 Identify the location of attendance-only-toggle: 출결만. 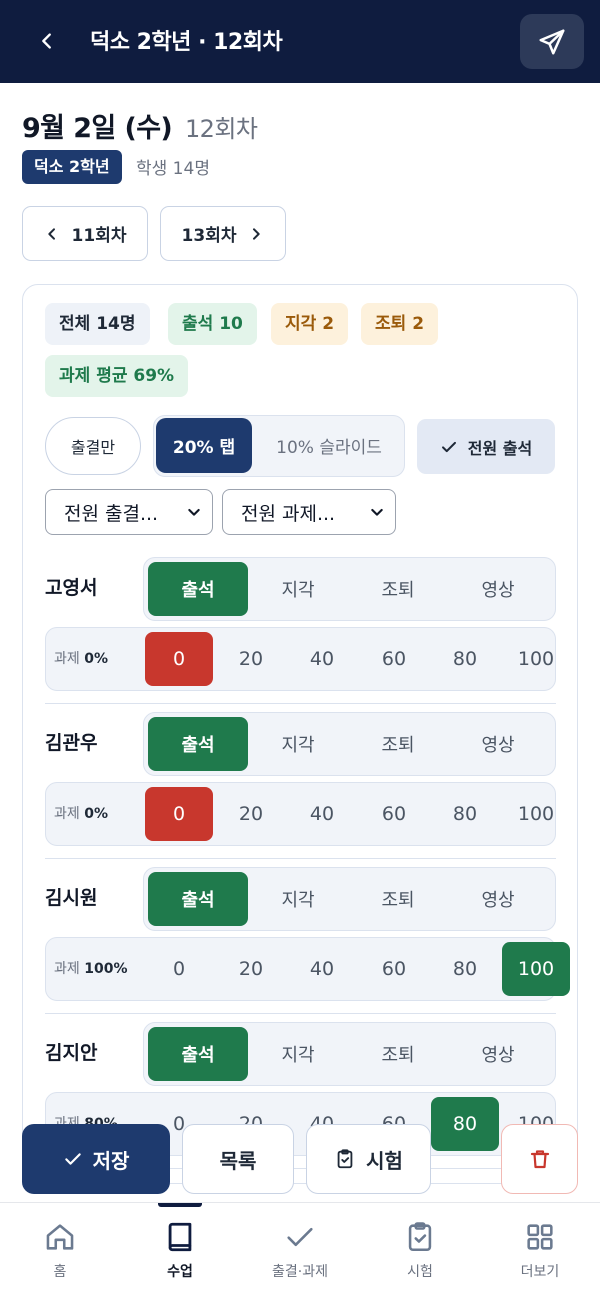
(93, 446).